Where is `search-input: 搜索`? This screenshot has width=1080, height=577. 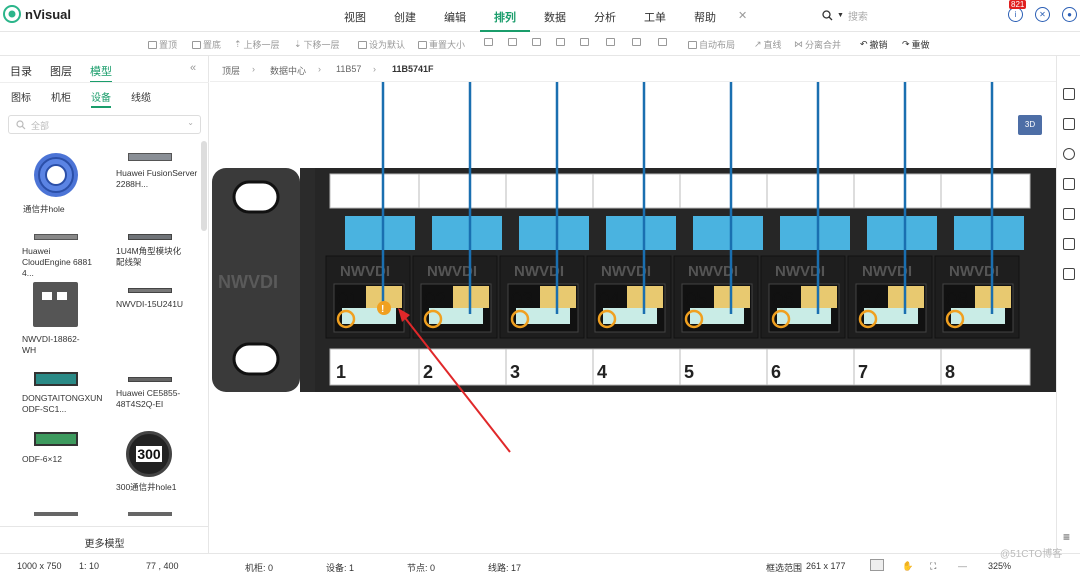
search-input: 搜索 is located at coordinates (858, 15).